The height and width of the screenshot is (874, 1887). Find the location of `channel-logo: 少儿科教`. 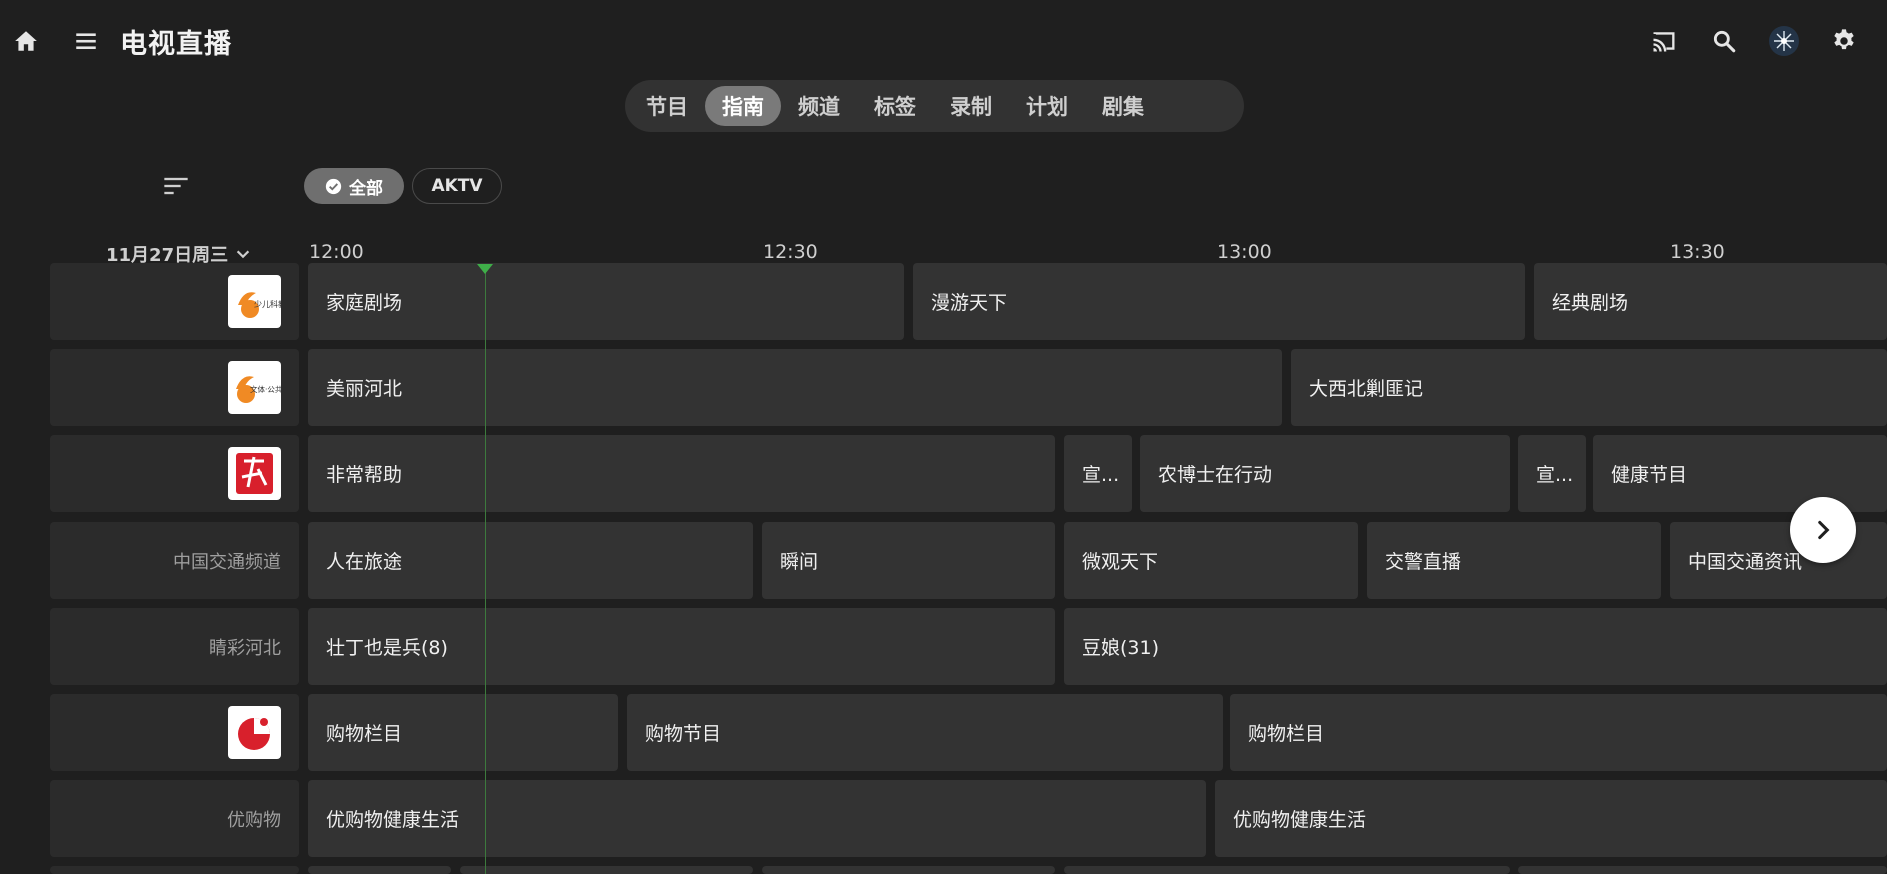

channel-logo: 少儿科教 is located at coordinates (254, 301).